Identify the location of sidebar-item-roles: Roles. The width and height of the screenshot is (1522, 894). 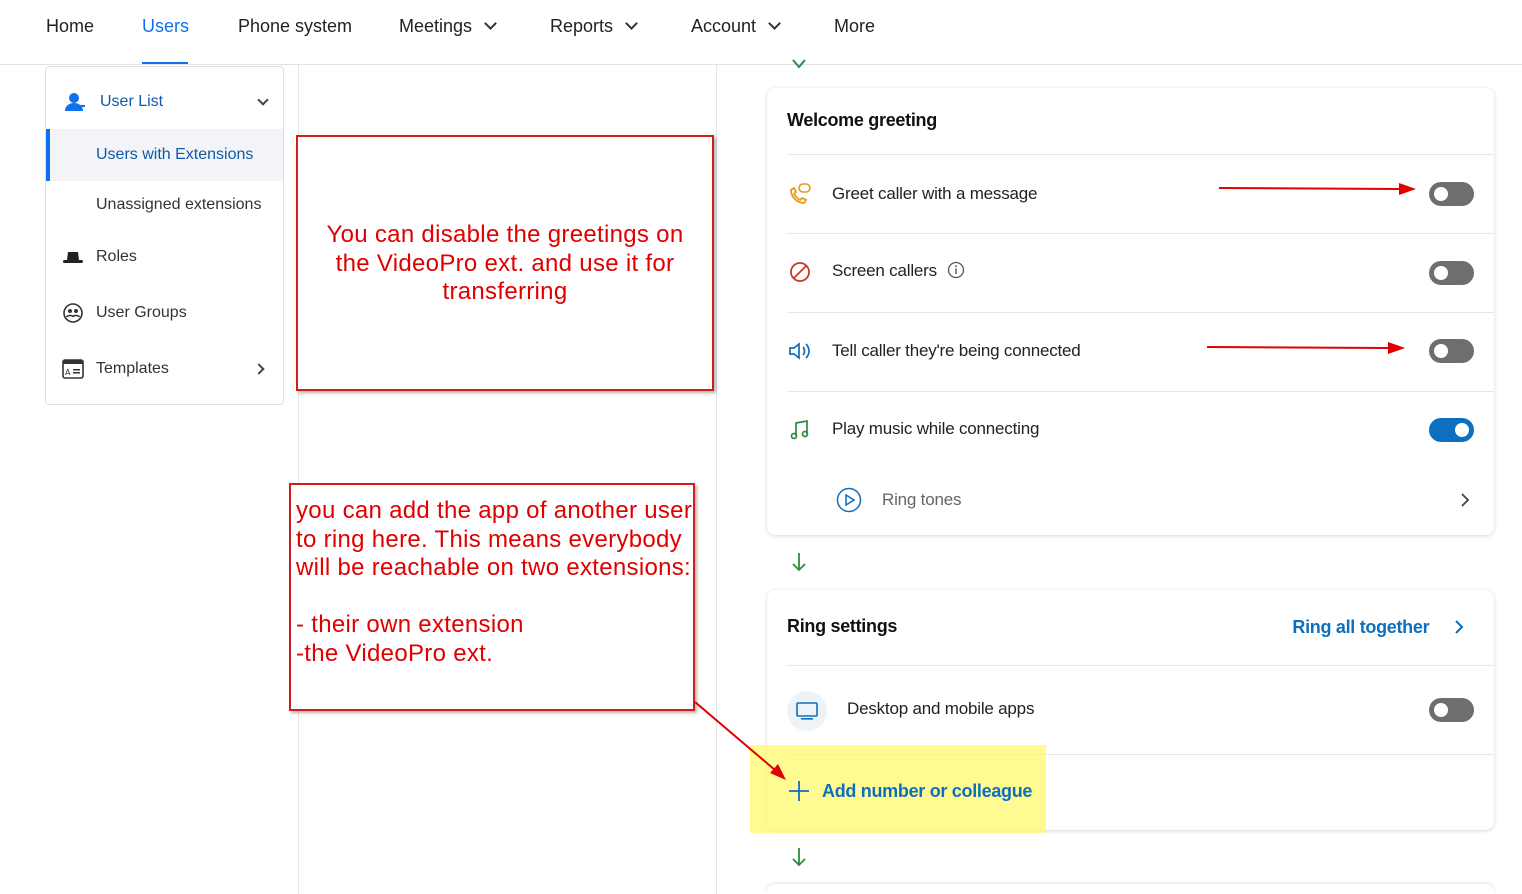
(164, 257).